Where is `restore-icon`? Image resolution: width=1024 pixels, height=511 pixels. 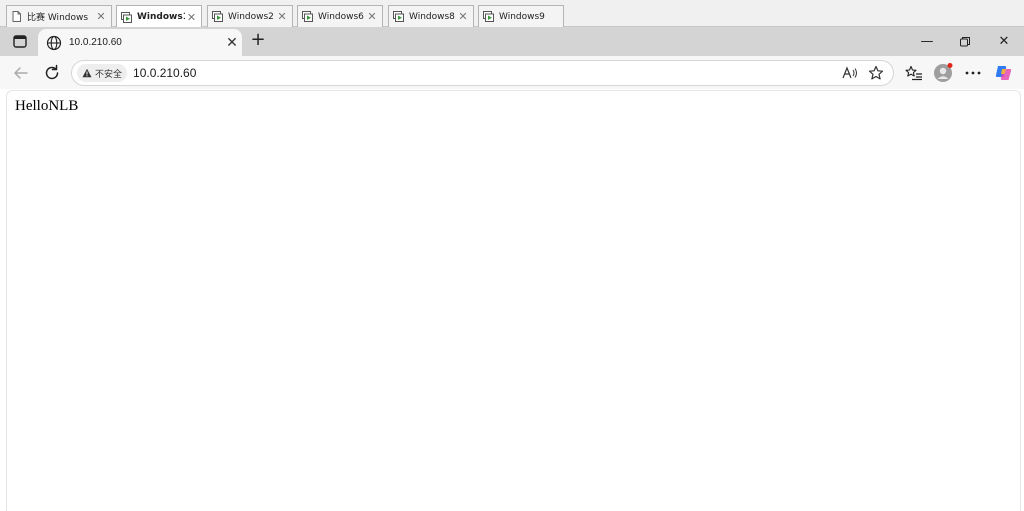
restore-icon is located at coordinates (965, 42).